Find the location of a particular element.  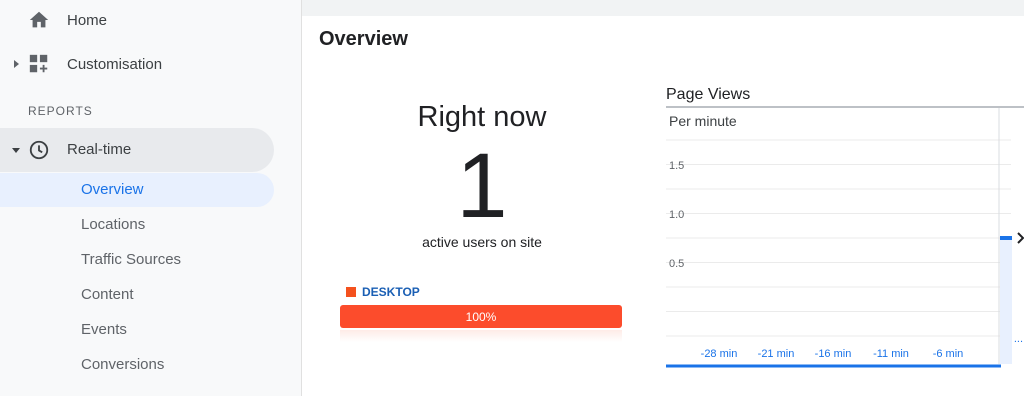

bar-reflection is located at coordinates (481, 336).